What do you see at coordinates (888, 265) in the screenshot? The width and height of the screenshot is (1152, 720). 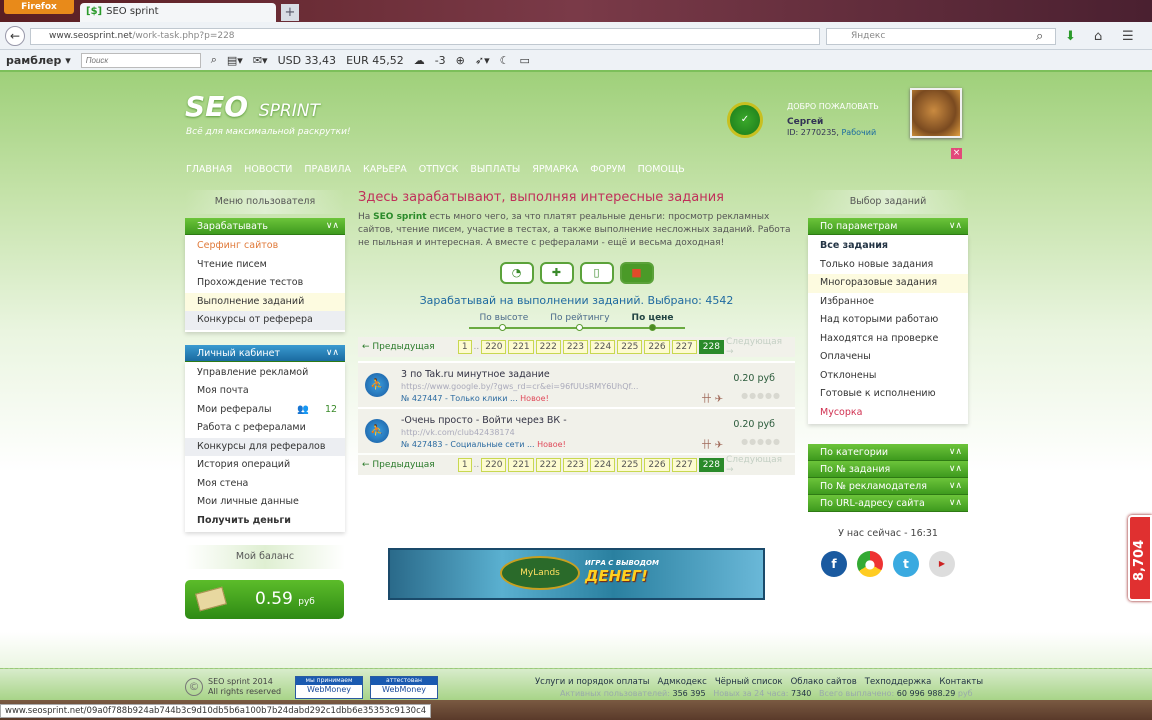 I see `filter-new: Только новые задания` at bounding box center [888, 265].